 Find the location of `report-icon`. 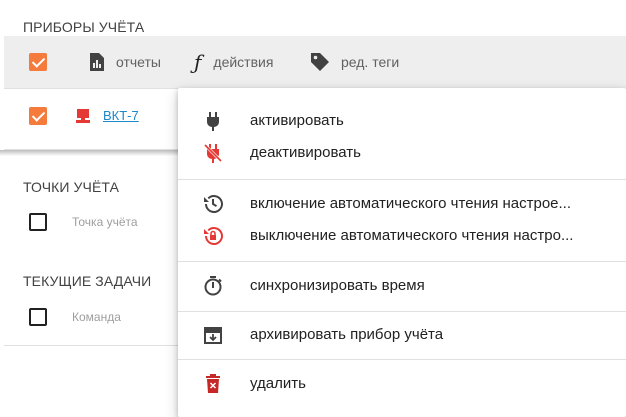

report-icon is located at coordinates (97, 62).